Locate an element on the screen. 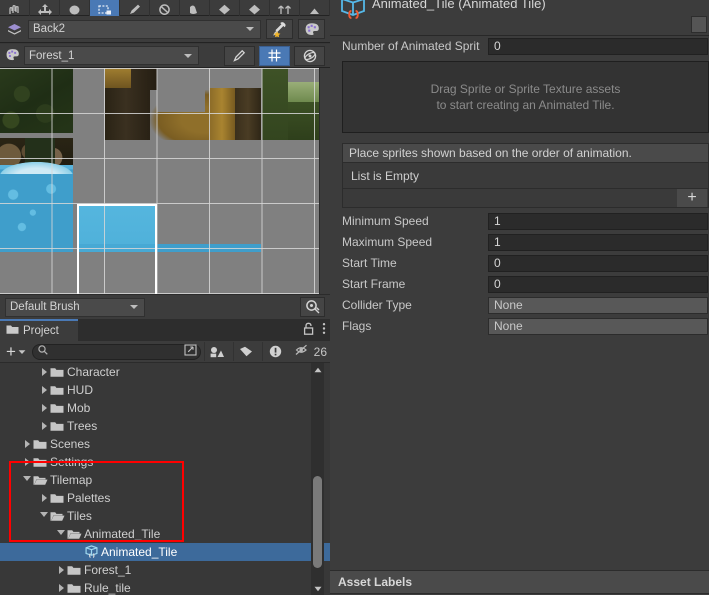  filter-by-type-icon is located at coordinates (216, 351).